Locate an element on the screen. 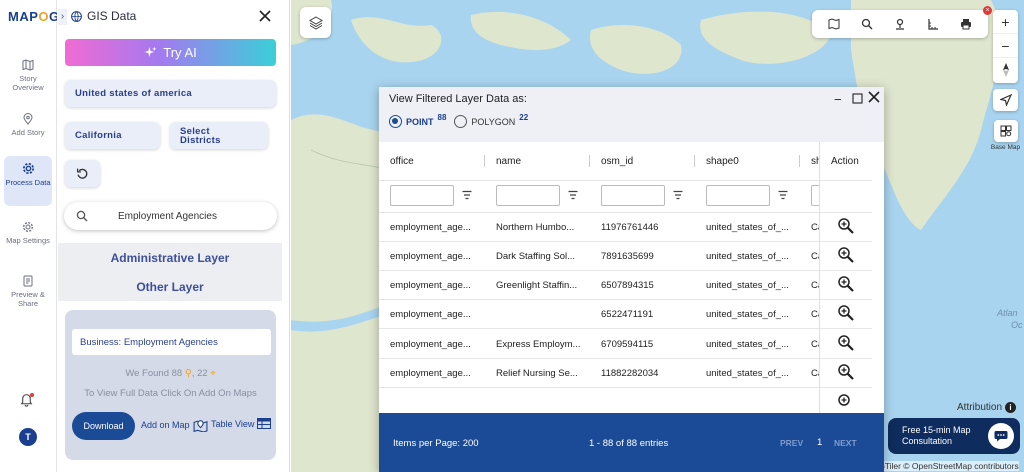 The width and height of the screenshot is (1024, 472). attribution-toggle: Attribution i is located at coordinates (987, 407).